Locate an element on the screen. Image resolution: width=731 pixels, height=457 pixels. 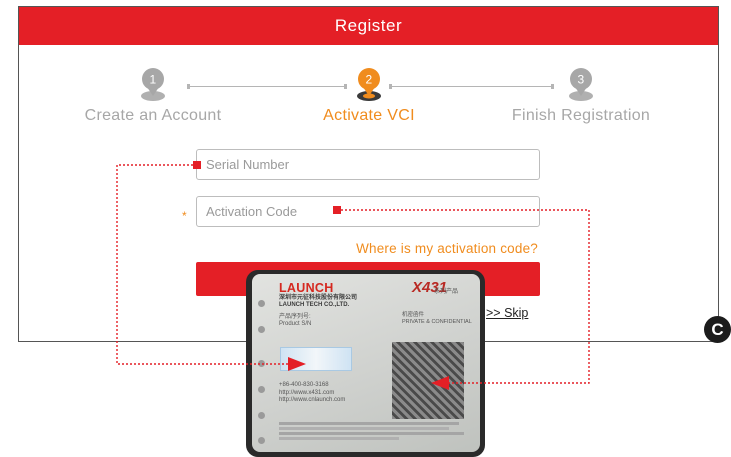
serial-number-input: Serial Number is located at coordinates (368, 164).